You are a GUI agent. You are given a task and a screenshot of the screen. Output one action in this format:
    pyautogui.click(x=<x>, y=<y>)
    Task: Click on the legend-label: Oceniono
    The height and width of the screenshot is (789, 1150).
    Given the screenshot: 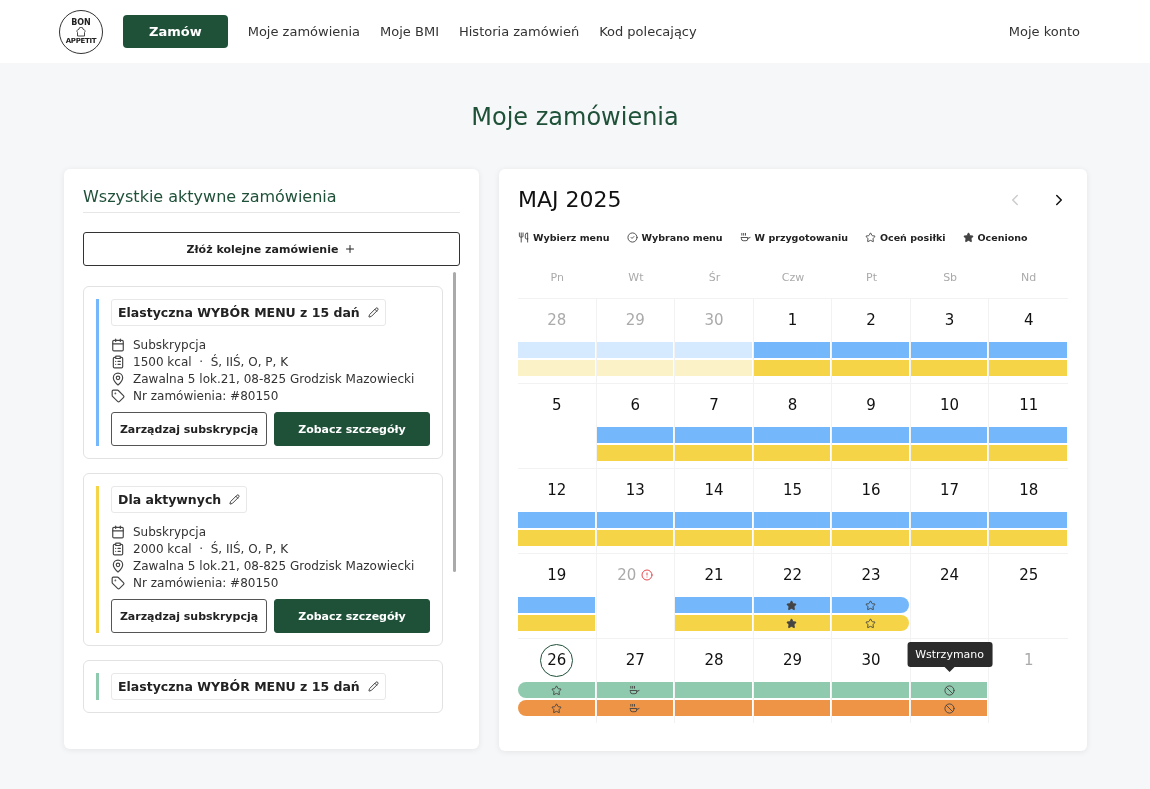 What is the action you would take?
    pyautogui.click(x=1002, y=237)
    